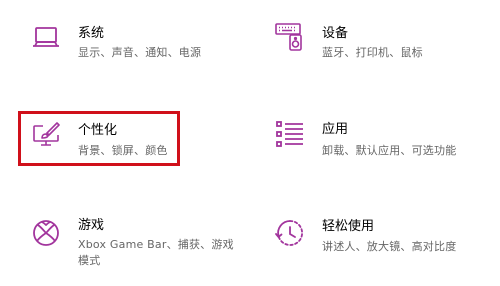  I want to click on tile-description: 背景、锁屏、颜色, so click(123, 150).